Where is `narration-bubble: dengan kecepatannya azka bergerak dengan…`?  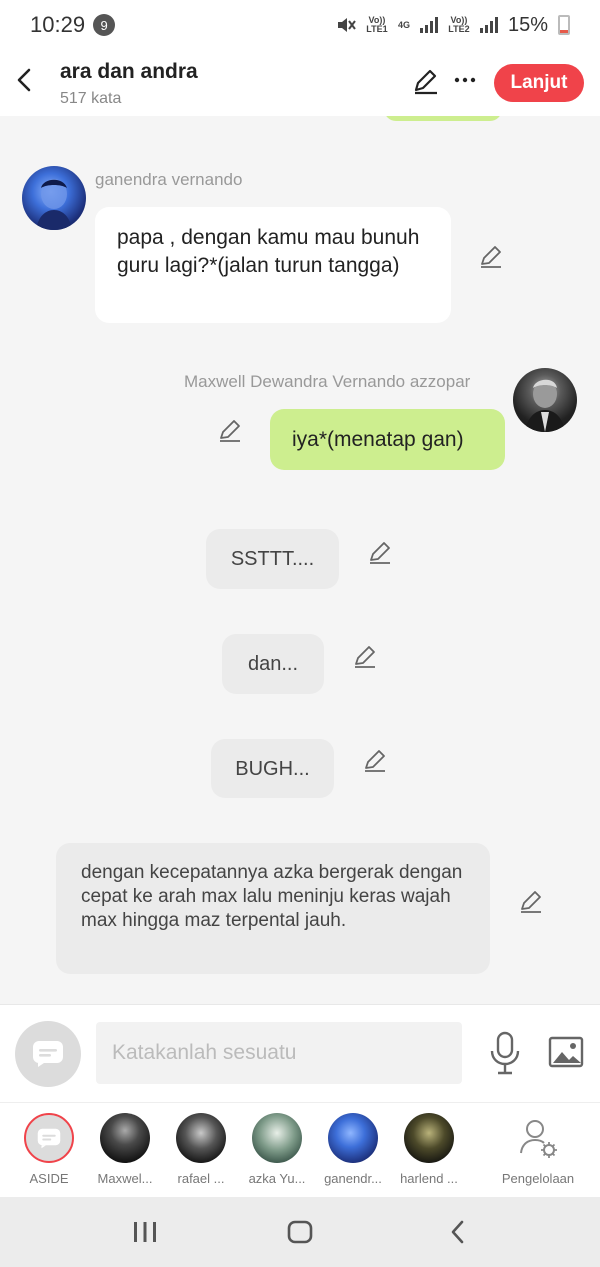
narration-bubble: dengan kecepatannya azka bergerak dengan… is located at coordinates (273, 908).